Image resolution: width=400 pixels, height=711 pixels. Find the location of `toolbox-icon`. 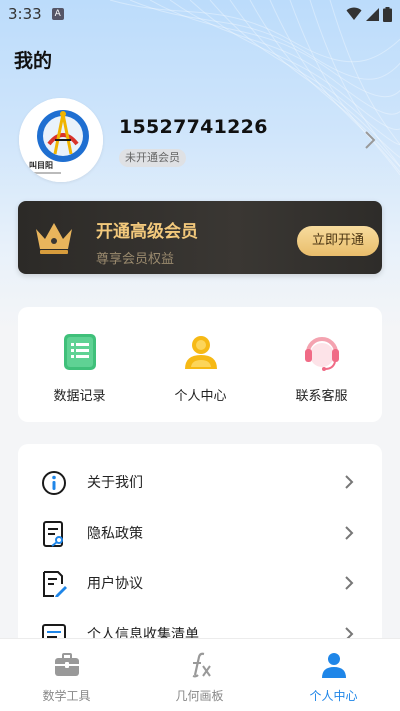

toolbox-icon is located at coordinates (66, 664).